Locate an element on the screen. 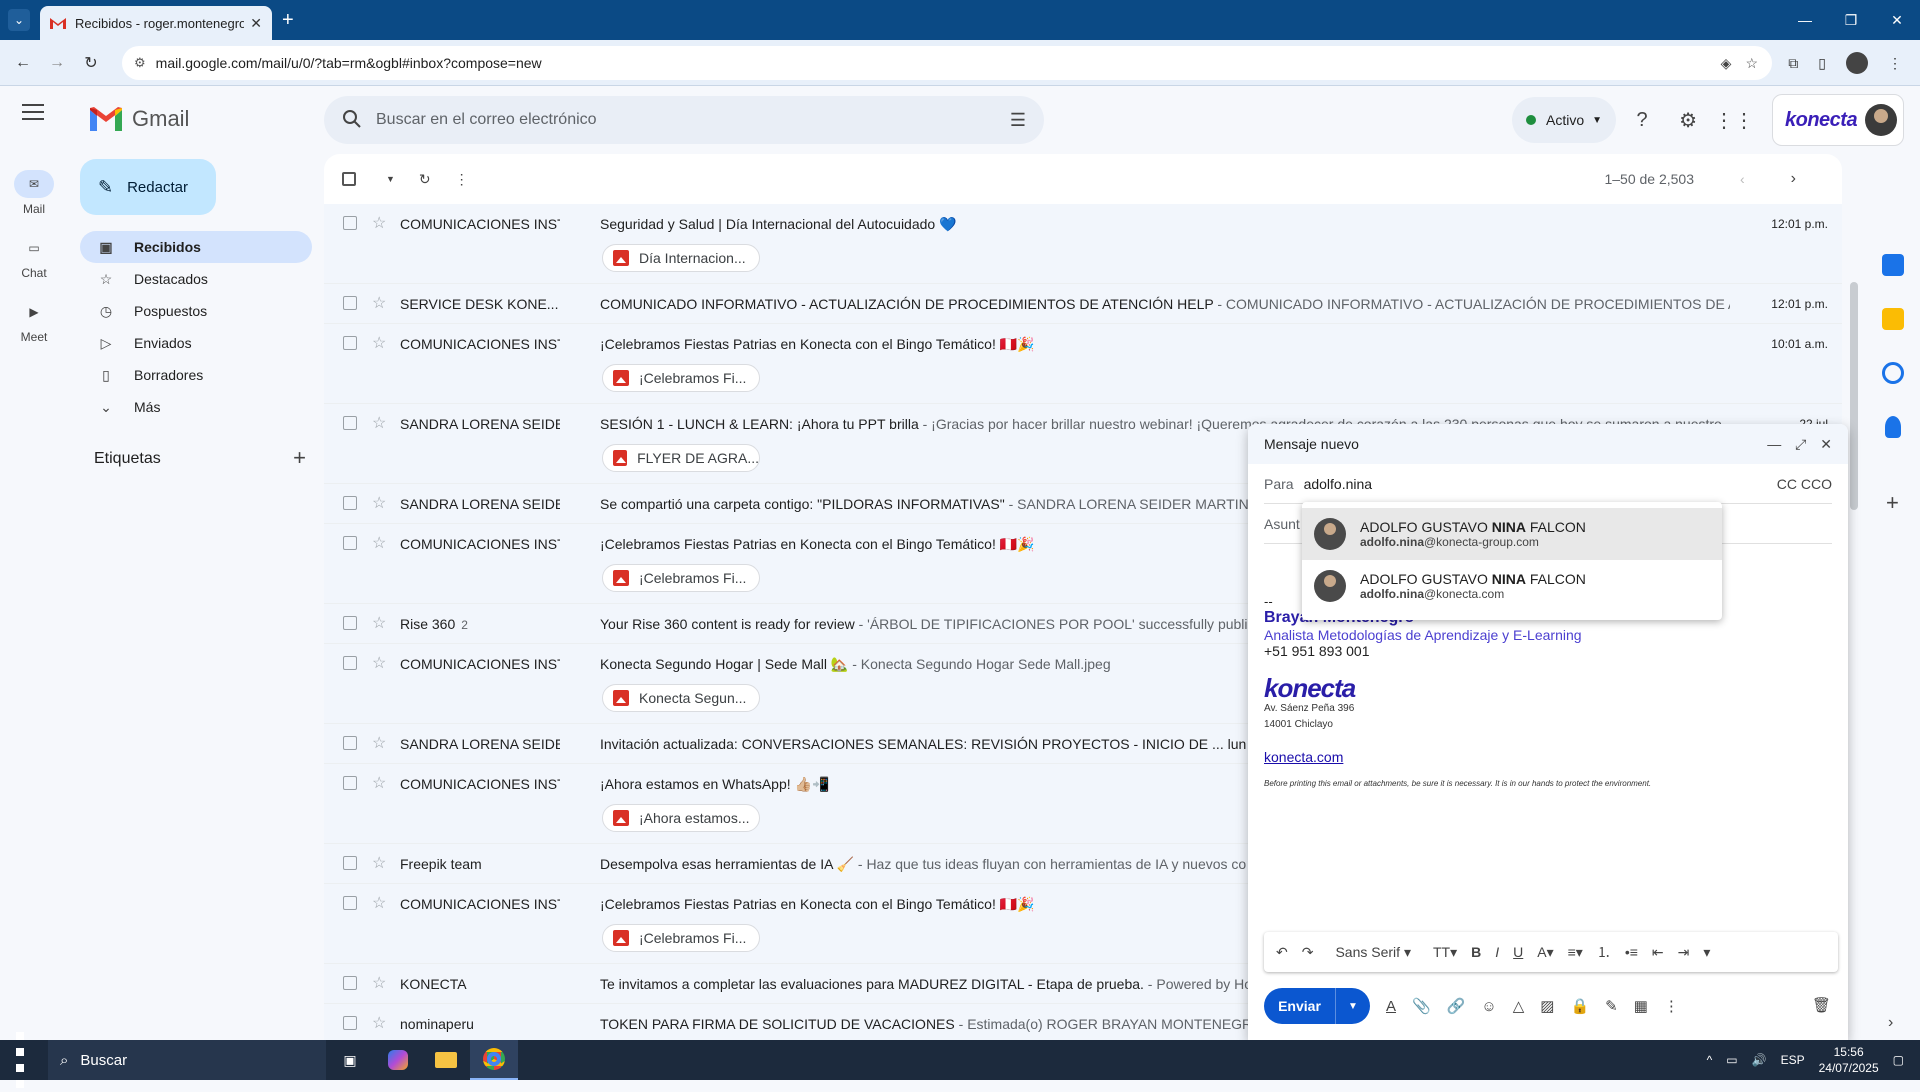 This screenshot has width=1920, height=1092. help-icon: ? is located at coordinates (1642, 120).